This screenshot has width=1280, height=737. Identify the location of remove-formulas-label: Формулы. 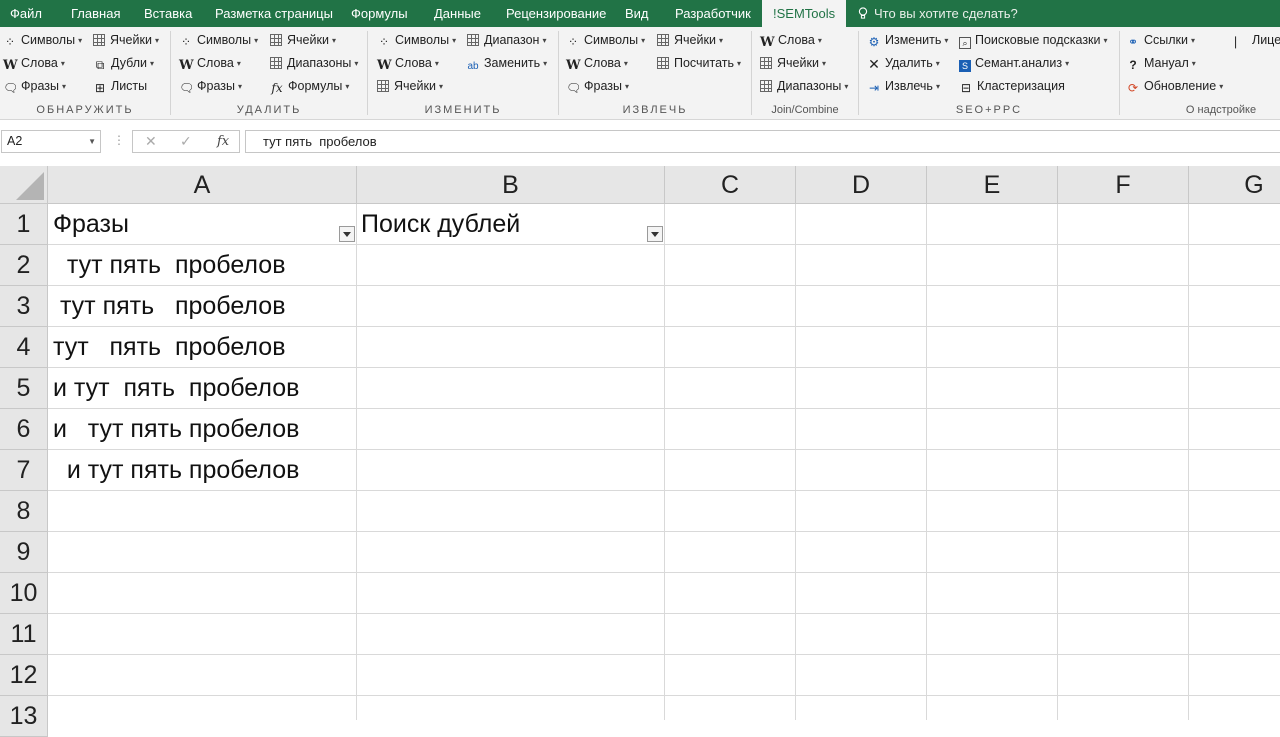
(315, 86).